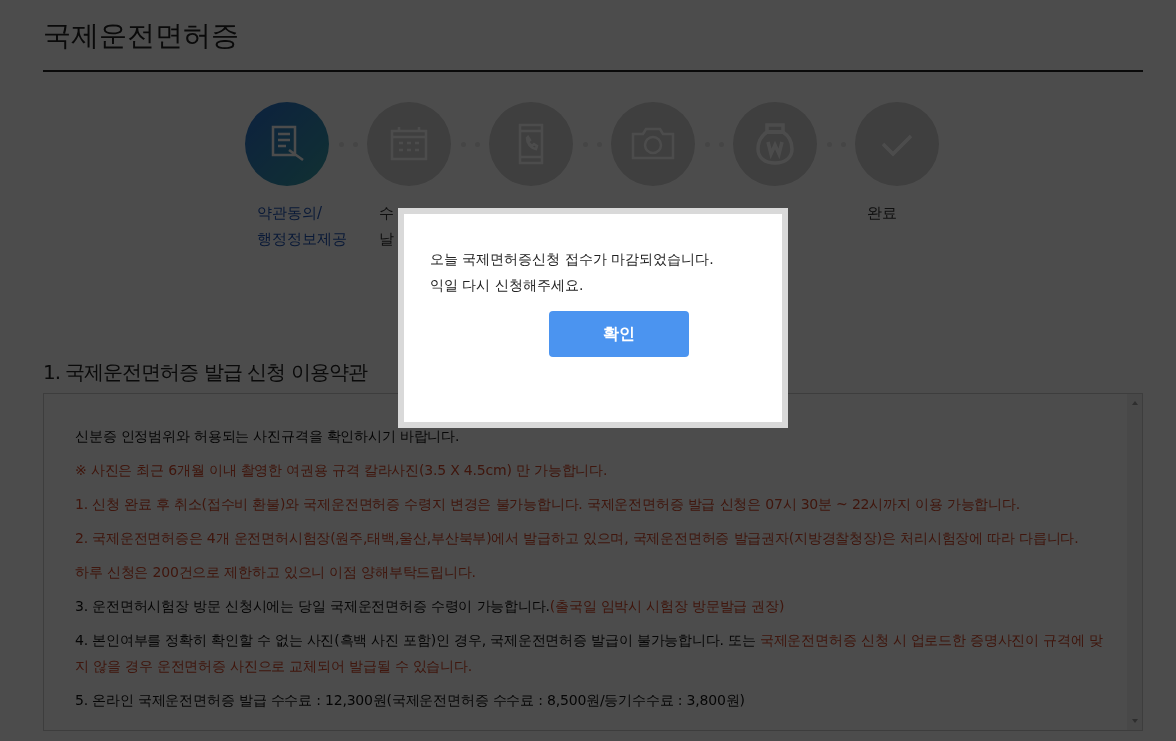  I want to click on dialog-message: 익일 다시 신청해주세요., so click(507, 285).